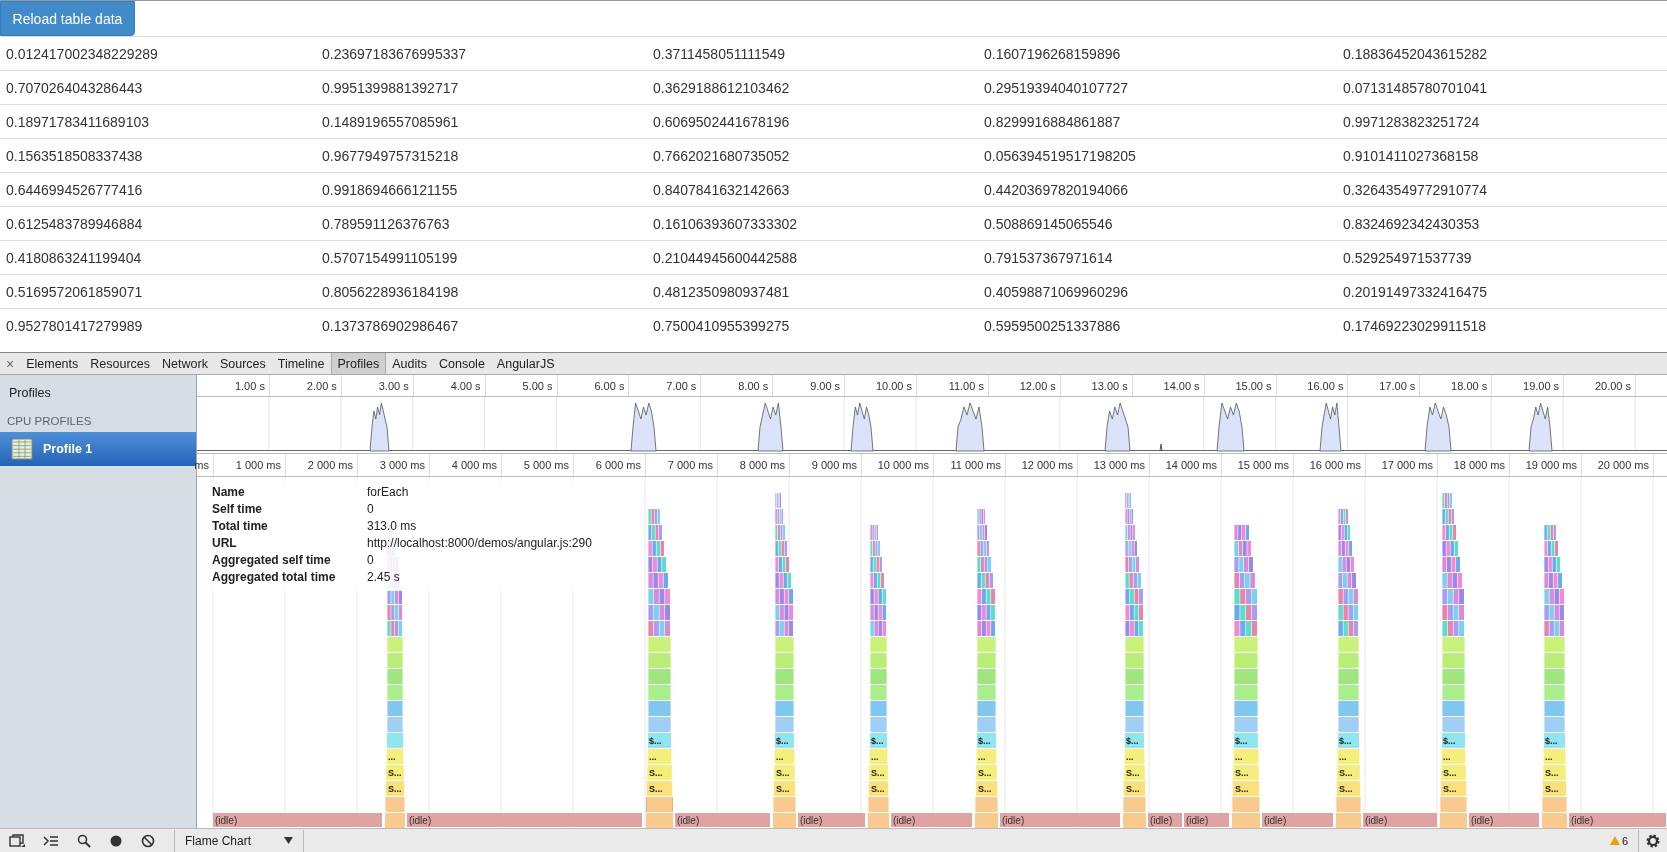 The image size is (1667, 852). What do you see at coordinates (1056, 291) in the screenshot?
I see `table-cell-text: 0.40598871069960296` at bounding box center [1056, 291].